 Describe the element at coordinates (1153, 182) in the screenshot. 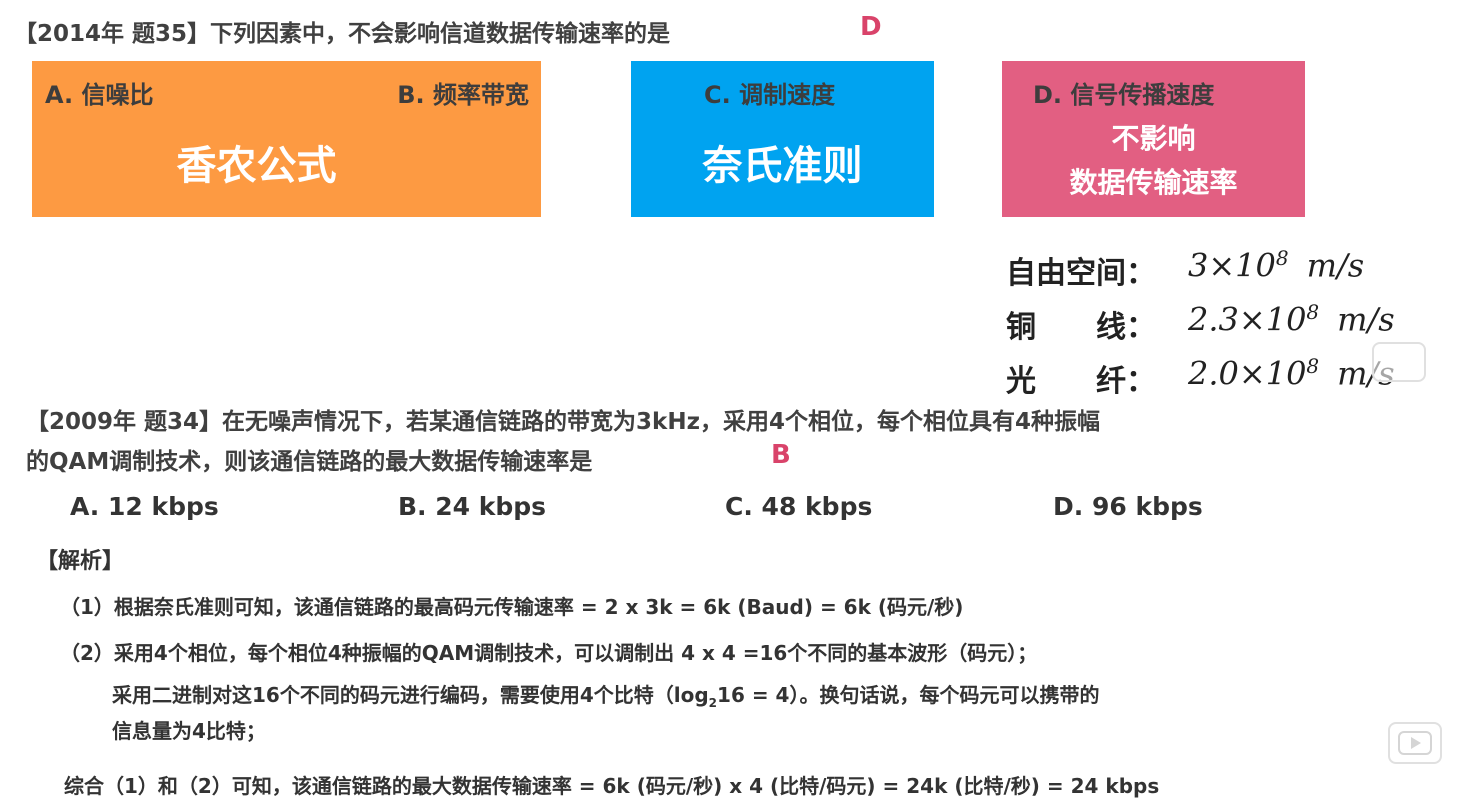

I see `no-effect-line2: 数据传输速率` at that location.